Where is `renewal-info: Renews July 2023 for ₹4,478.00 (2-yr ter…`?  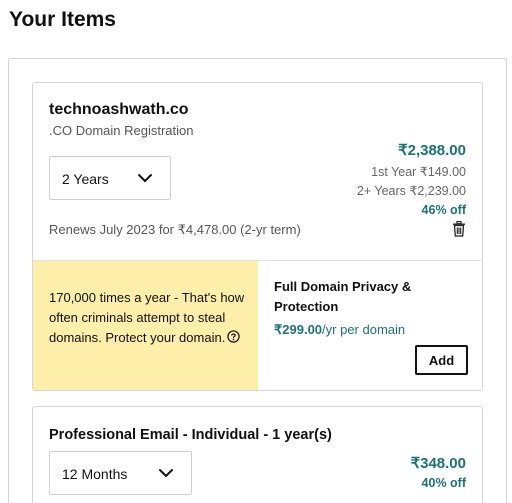 renewal-info: Renews July 2023 for ₹4,478.00 (2-yr ter… is located at coordinates (175, 229).